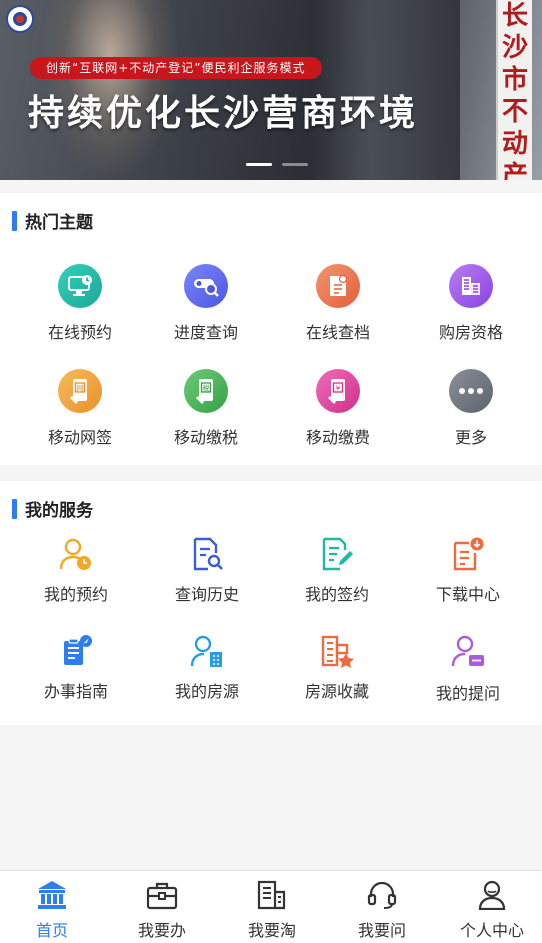 Image resolution: width=542 pixels, height=943 pixels. I want to click on service-guide: 办事指南, so click(76, 666).